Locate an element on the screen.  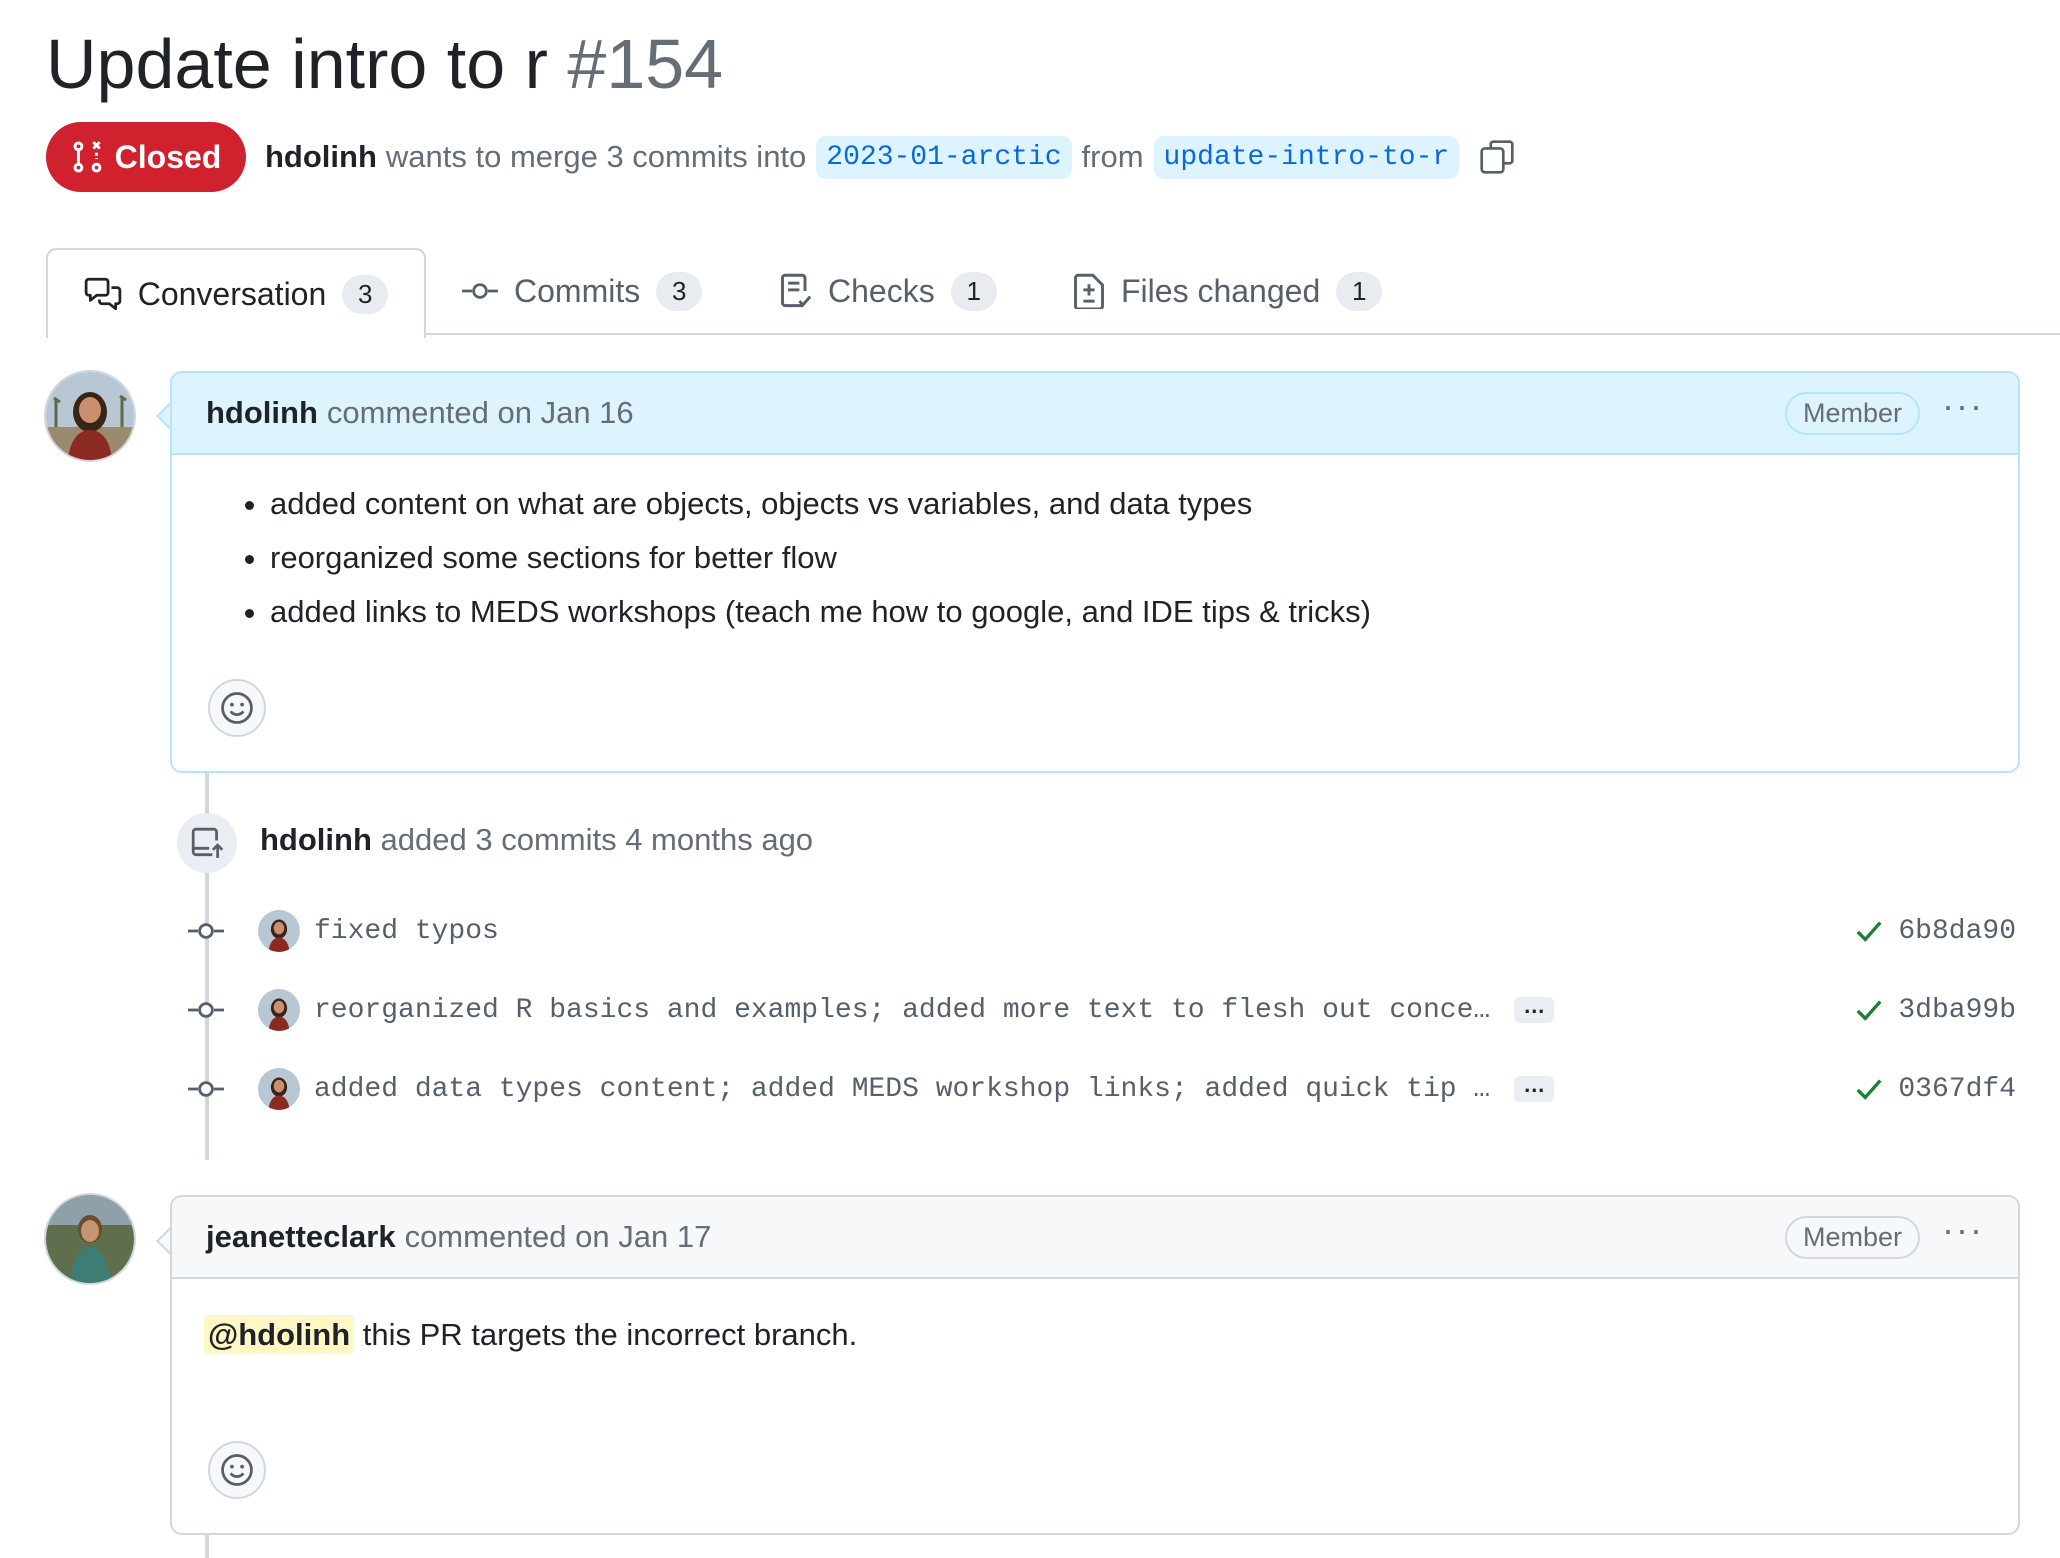
pr-author-link: hdolinh is located at coordinates (321, 157).